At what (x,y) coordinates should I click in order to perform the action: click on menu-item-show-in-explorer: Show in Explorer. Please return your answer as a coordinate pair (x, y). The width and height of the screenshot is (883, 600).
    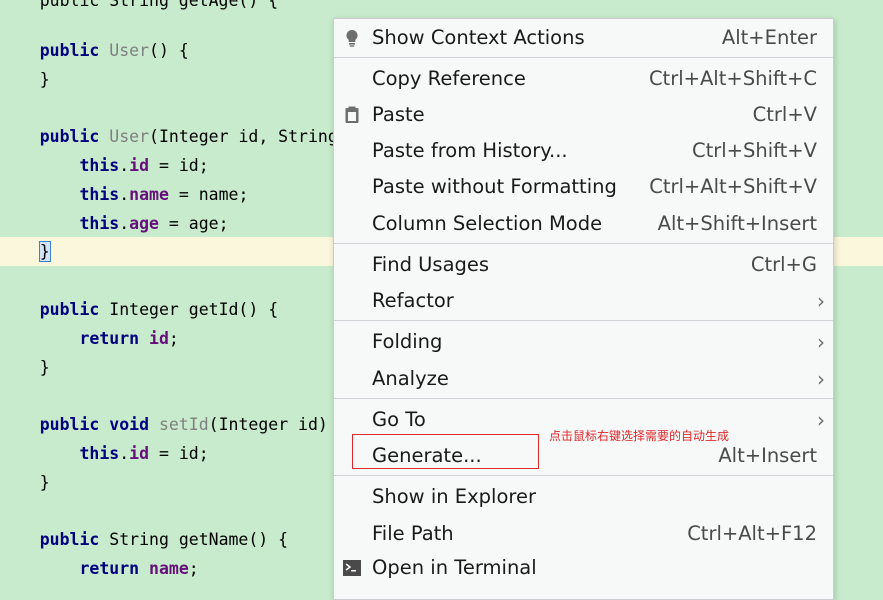
    Looking at the image, I should click on (583, 497).